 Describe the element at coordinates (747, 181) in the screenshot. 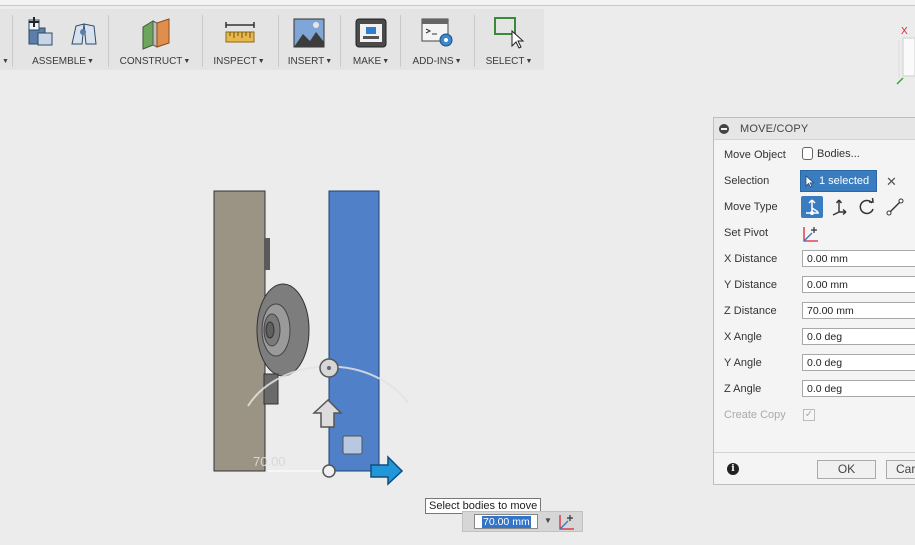

I see `selection-label: Selection` at that location.